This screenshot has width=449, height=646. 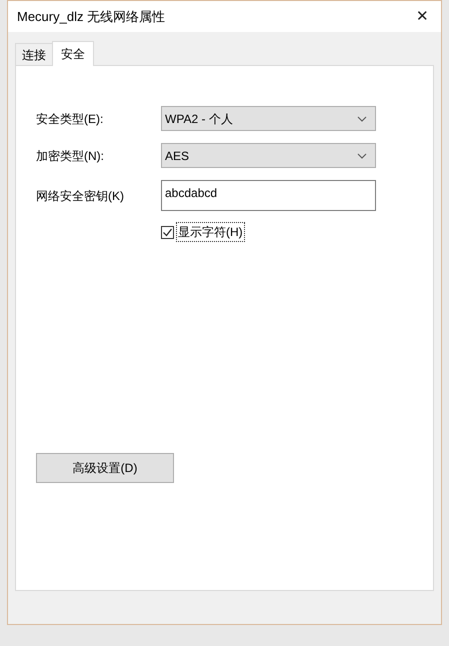 I want to click on advanced-settings-button: 高级设置(D), so click(x=105, y=468).